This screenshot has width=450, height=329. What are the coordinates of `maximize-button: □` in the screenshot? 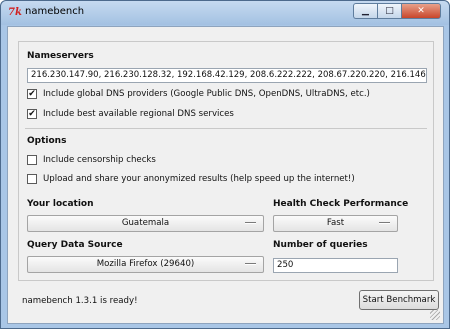 It's located at (389, 11).